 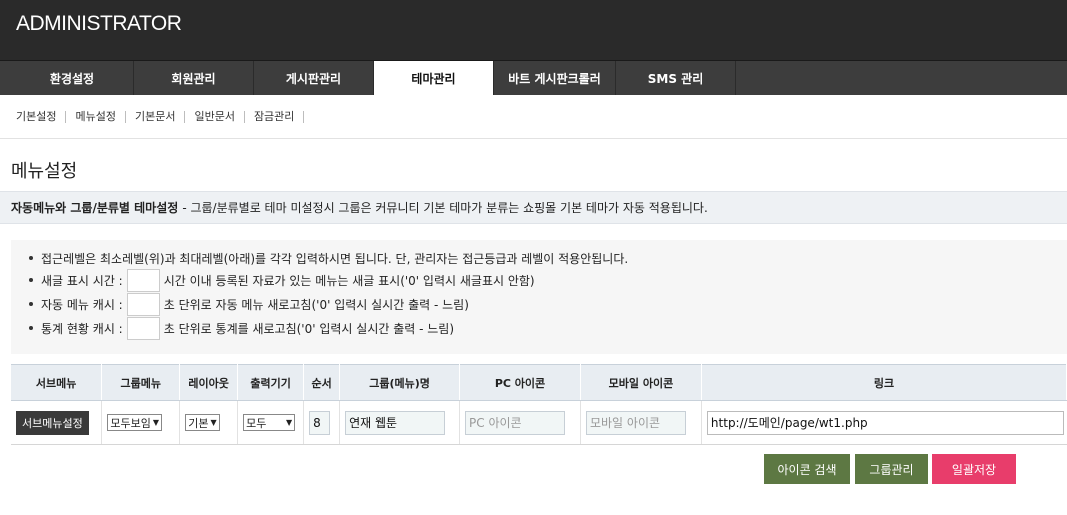 I want to click on top-header: ADMINISTRATOR, so click(x=533, y=30).